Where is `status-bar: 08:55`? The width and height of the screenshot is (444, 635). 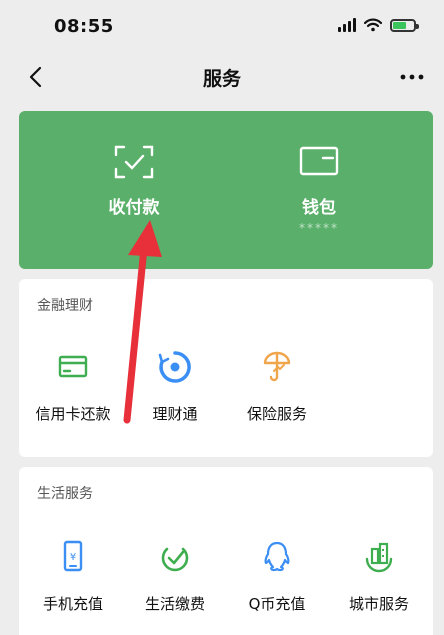
status-bar: 08:55 is located at coordinates (222, 27).